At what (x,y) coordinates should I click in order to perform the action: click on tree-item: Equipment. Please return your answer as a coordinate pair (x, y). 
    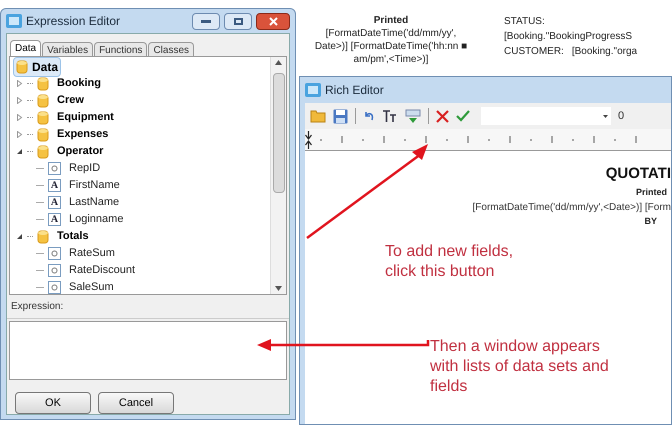
    Looking at the image, I should click on (83, 117).